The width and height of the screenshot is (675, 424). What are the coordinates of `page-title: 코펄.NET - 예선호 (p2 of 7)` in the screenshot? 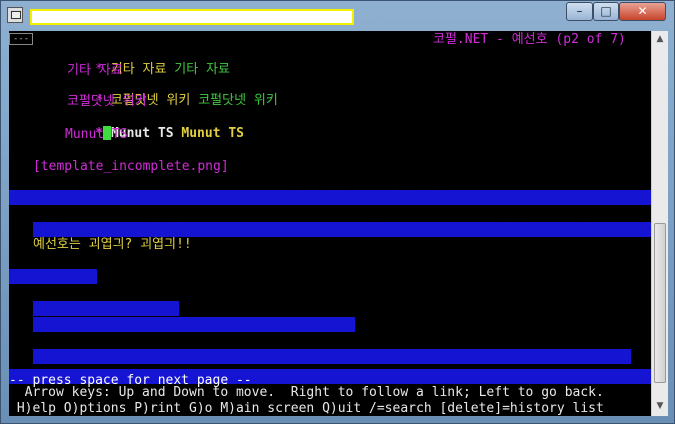 It's located at (529, 39).